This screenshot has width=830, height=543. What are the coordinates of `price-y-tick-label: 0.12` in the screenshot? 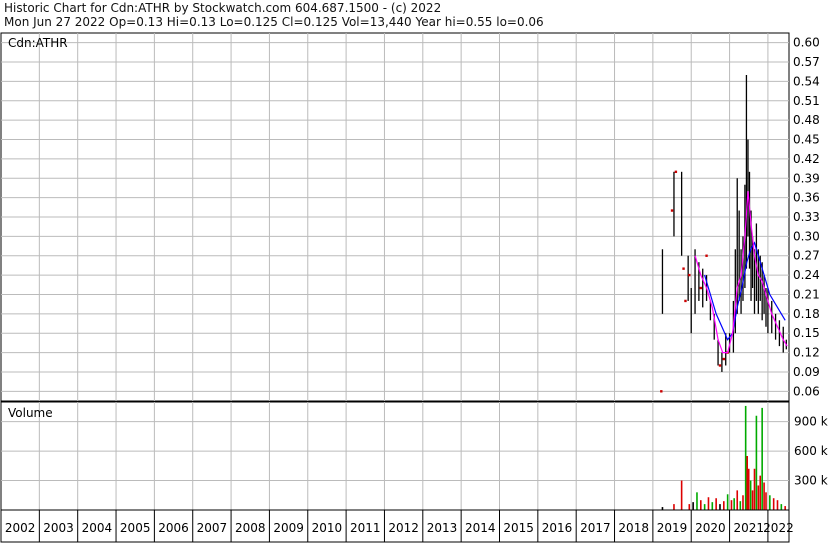 It's located at (806, 353).